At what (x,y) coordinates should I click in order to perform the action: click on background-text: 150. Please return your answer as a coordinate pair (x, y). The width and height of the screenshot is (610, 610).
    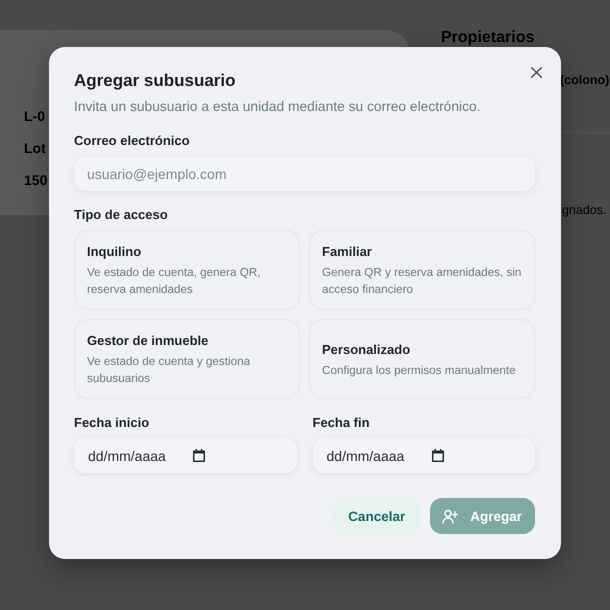
    Looking at the image, I should click on (36, 180).